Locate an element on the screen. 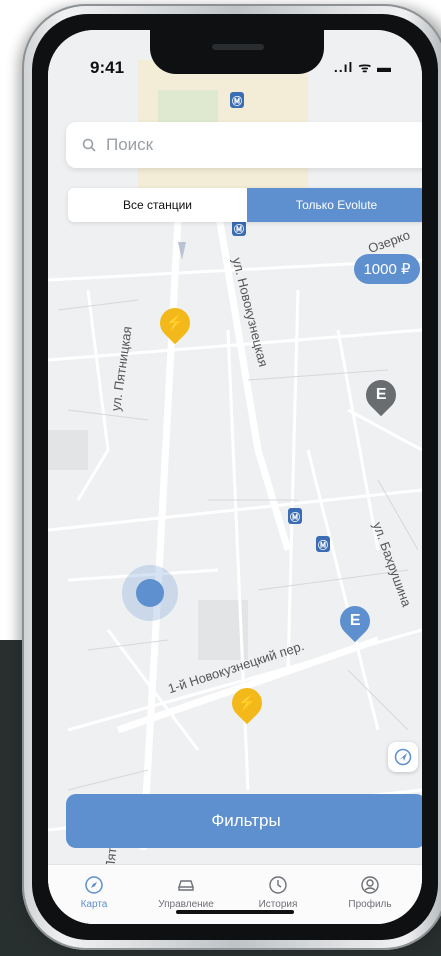 The height and width of the screenshot is (956, 441). price-badge: 1000 ₽ is located at coordinates (387, 269).